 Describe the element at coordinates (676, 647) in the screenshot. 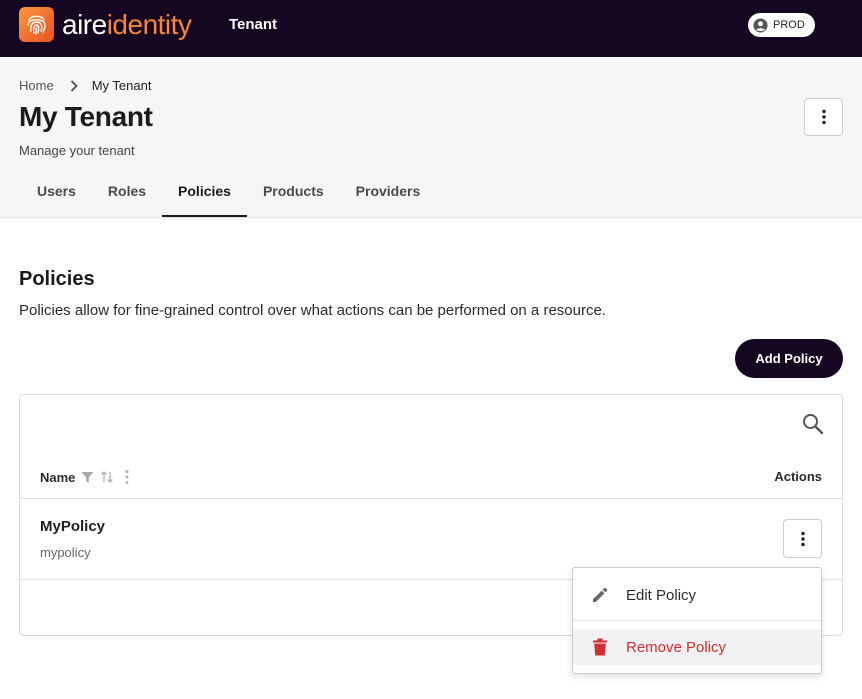

I see `remove-policy-label: Remove Policy` at that location.